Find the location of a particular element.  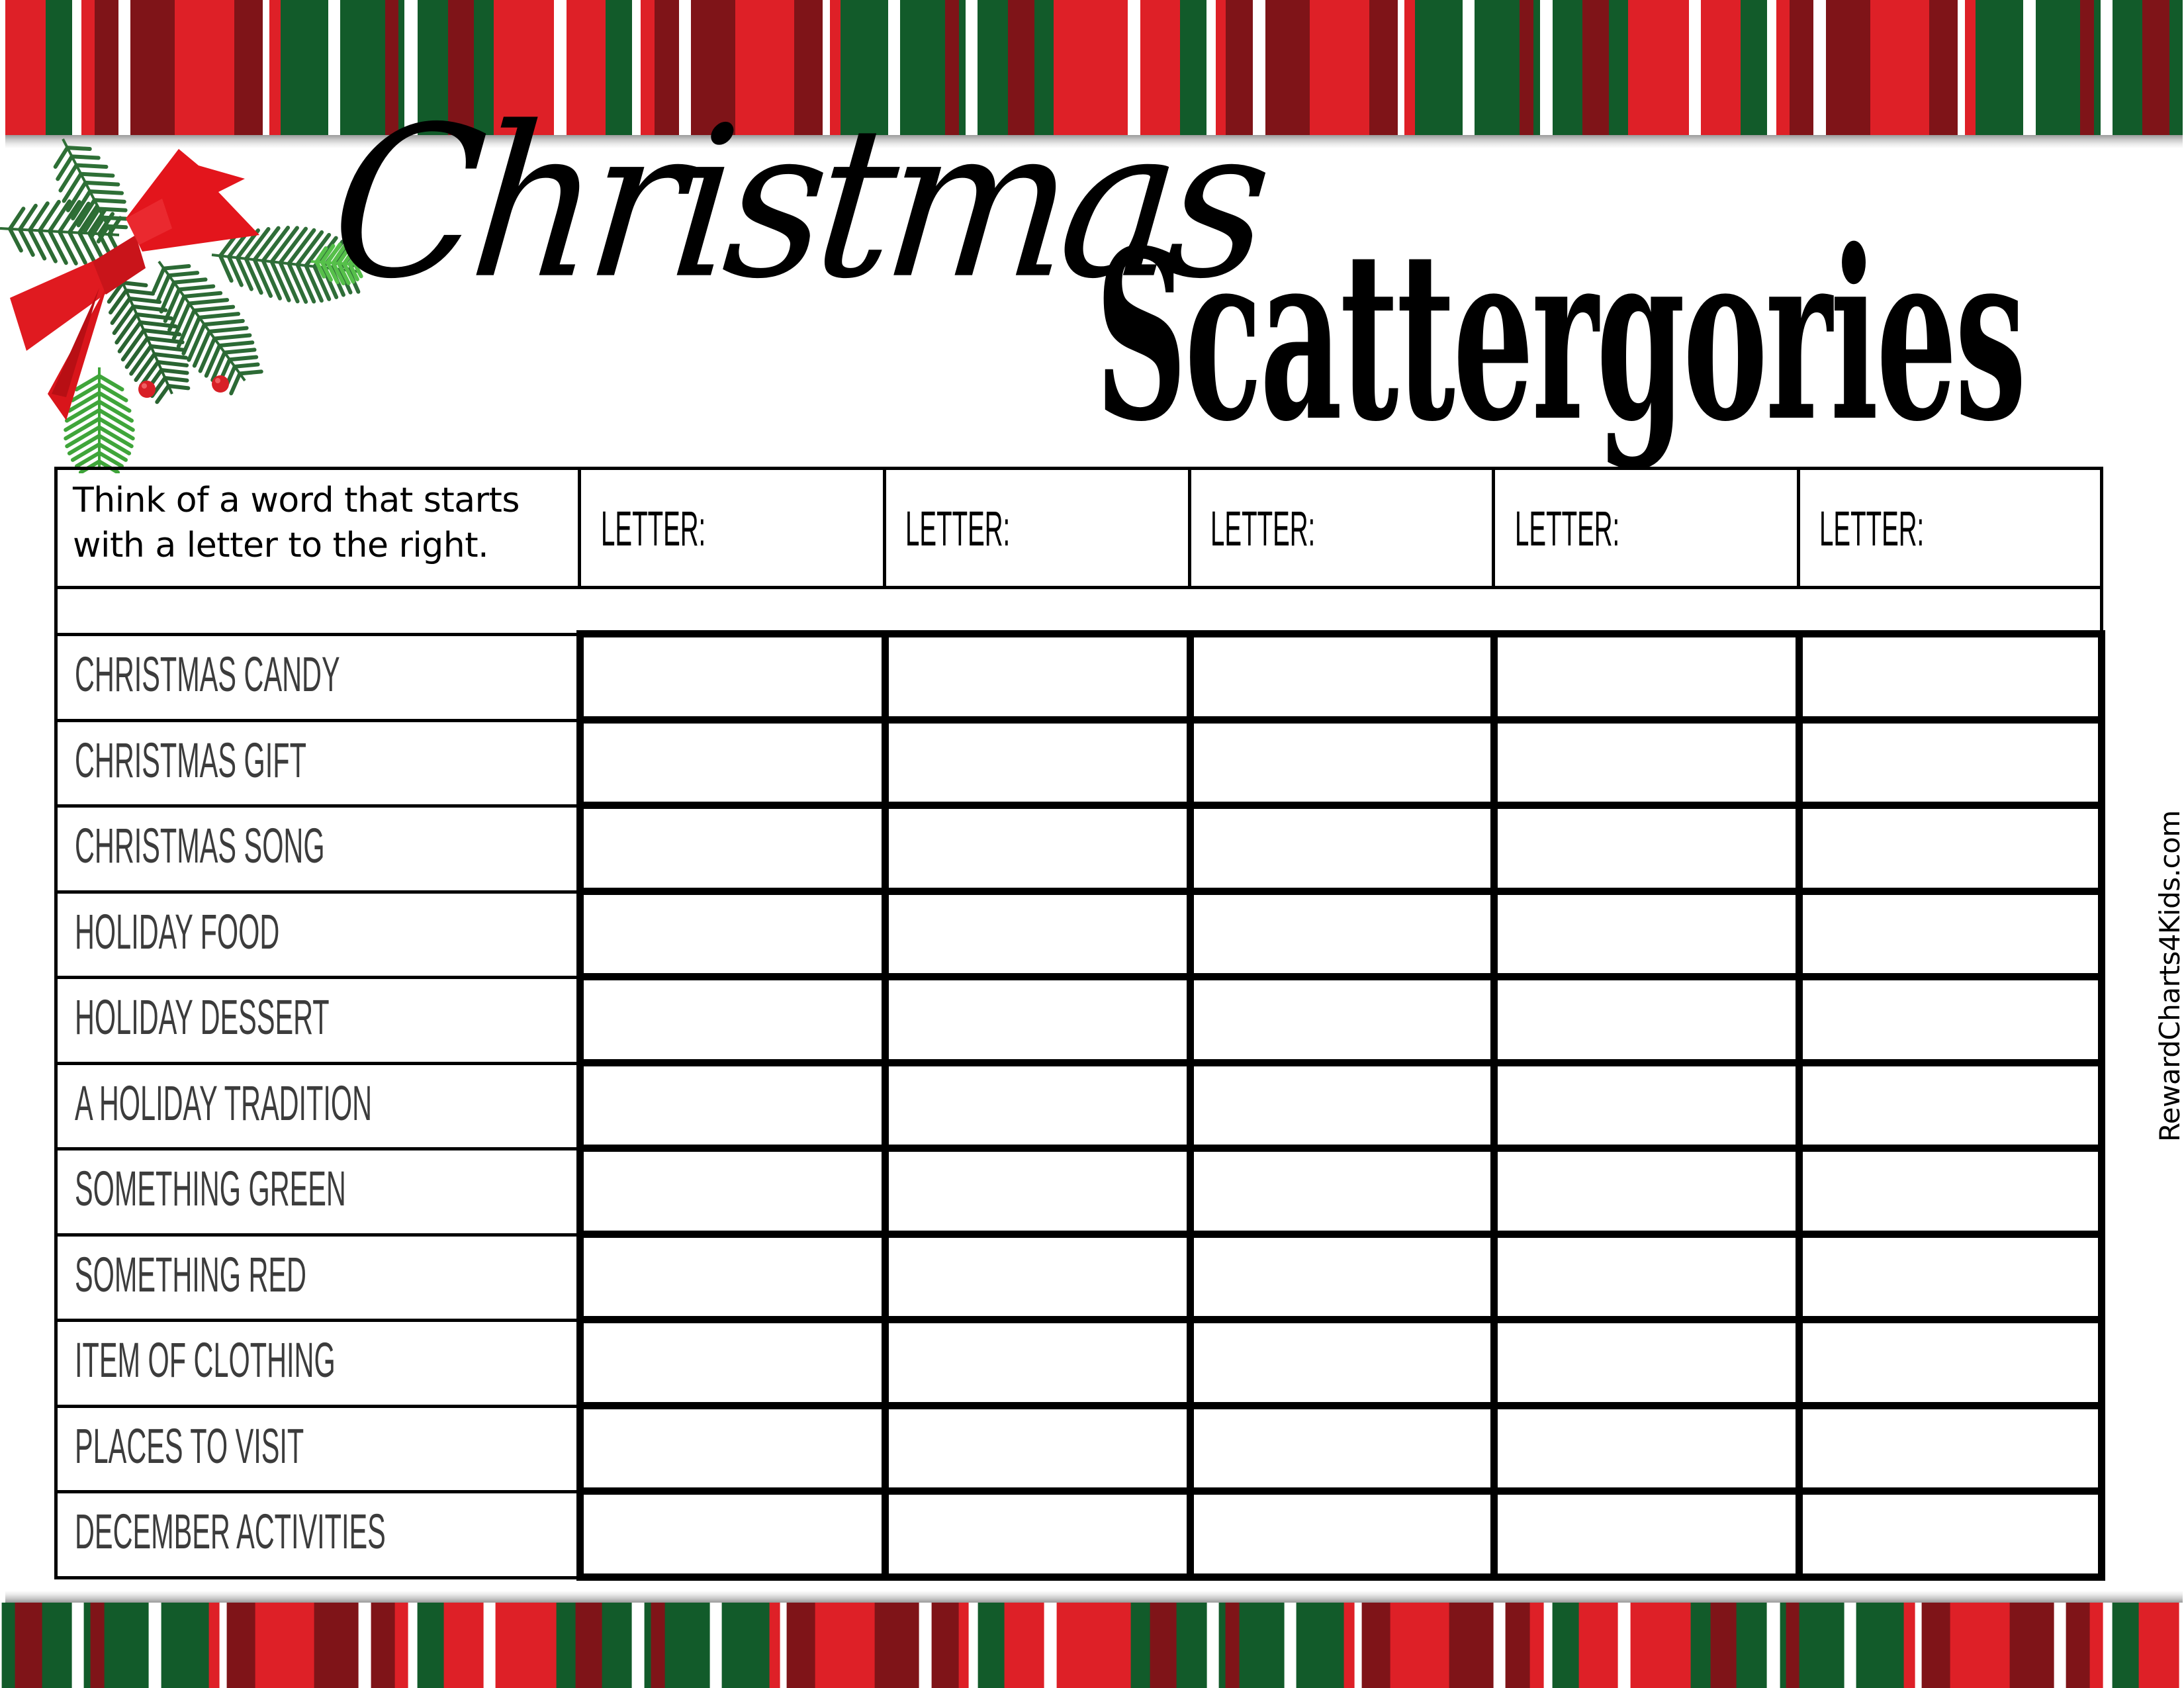

category-label: SOMETHING GREEN is located at coordinates (210, 1188).